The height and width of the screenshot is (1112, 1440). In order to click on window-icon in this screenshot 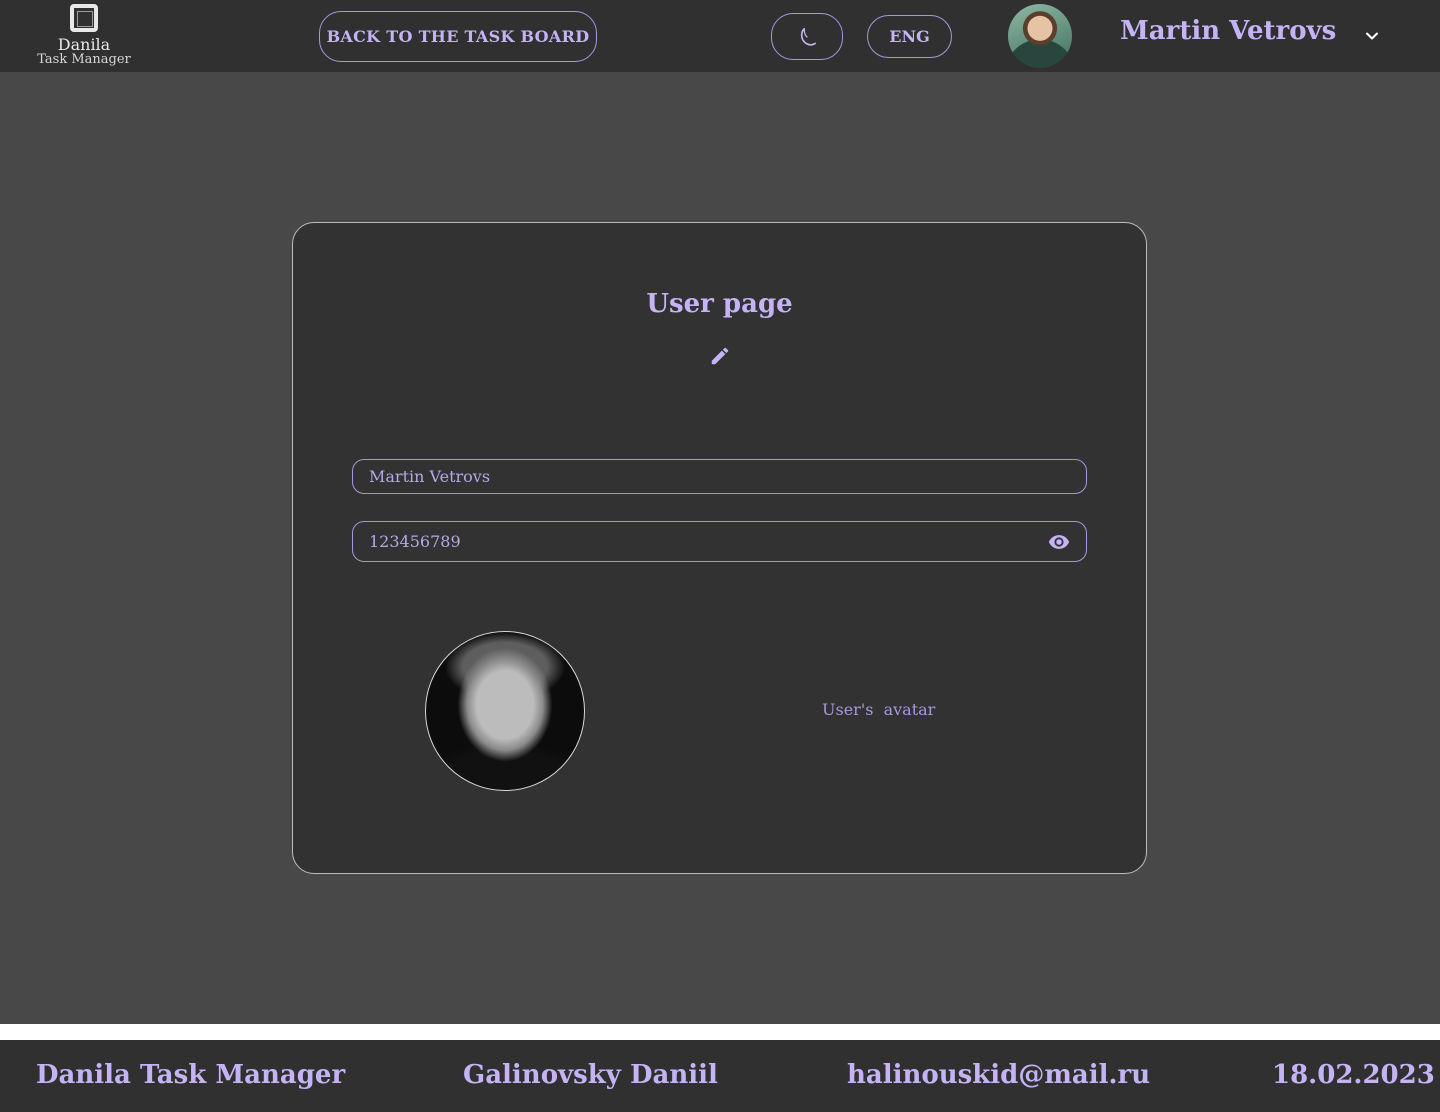, I will do `click(84, 18)`.